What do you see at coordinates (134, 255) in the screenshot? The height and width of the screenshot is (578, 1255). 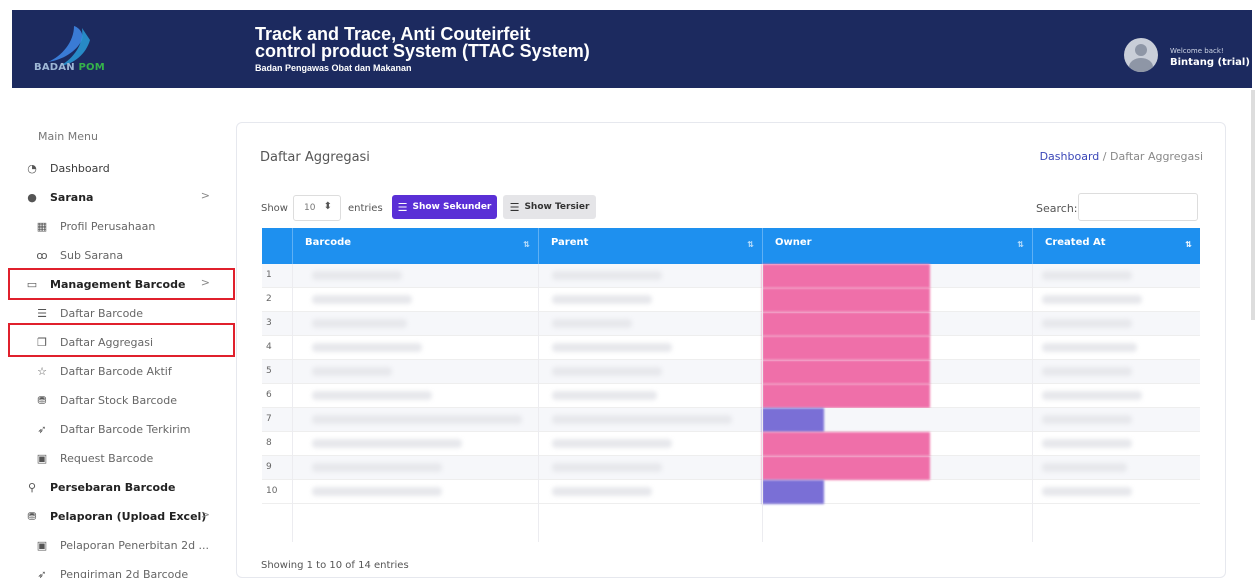 I see `sidebar-item-sub-sarana: ꝏ Sub Sarana` at bounding box center [134, 255].